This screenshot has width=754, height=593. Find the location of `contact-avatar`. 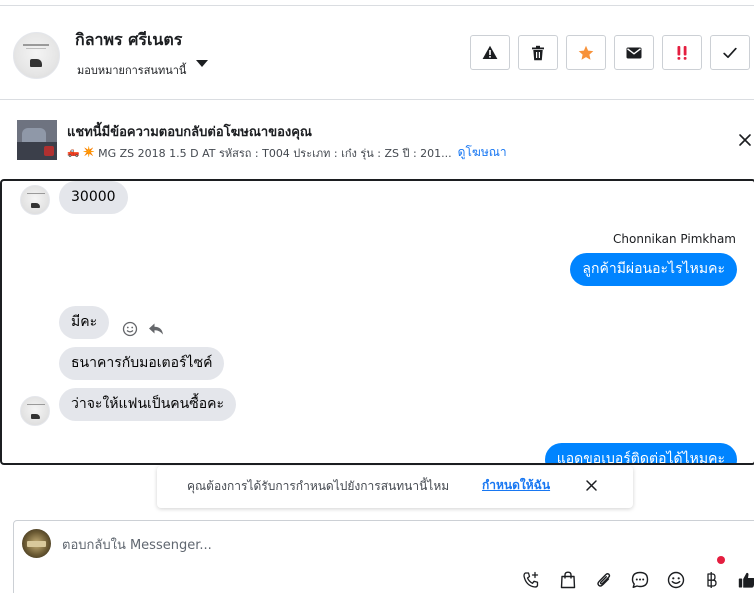

contact-avatar is located at coordinates (36, 55).